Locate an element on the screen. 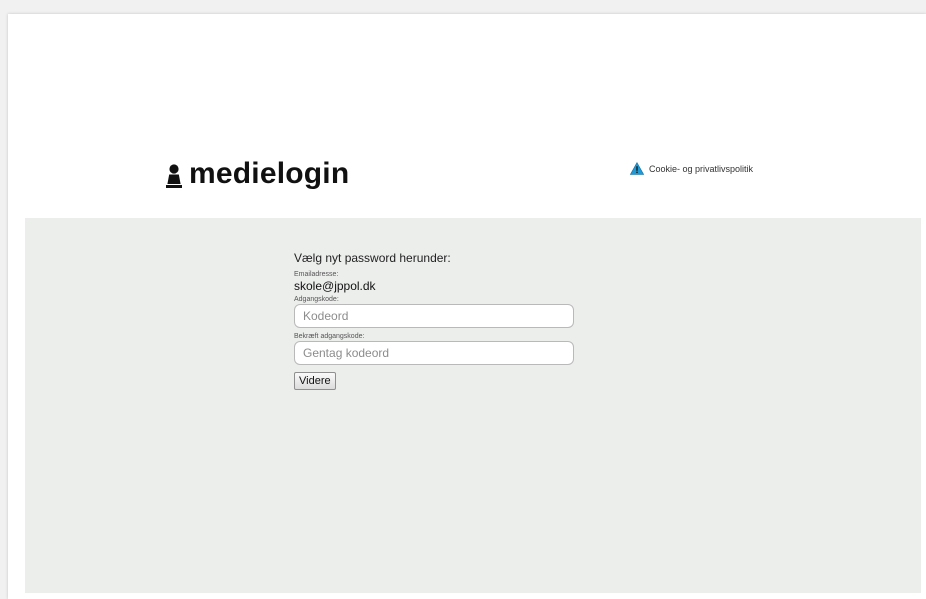 Image resolution: width=926 pixels, height=599 pixels. password-input is located at coordinates (434, 316).